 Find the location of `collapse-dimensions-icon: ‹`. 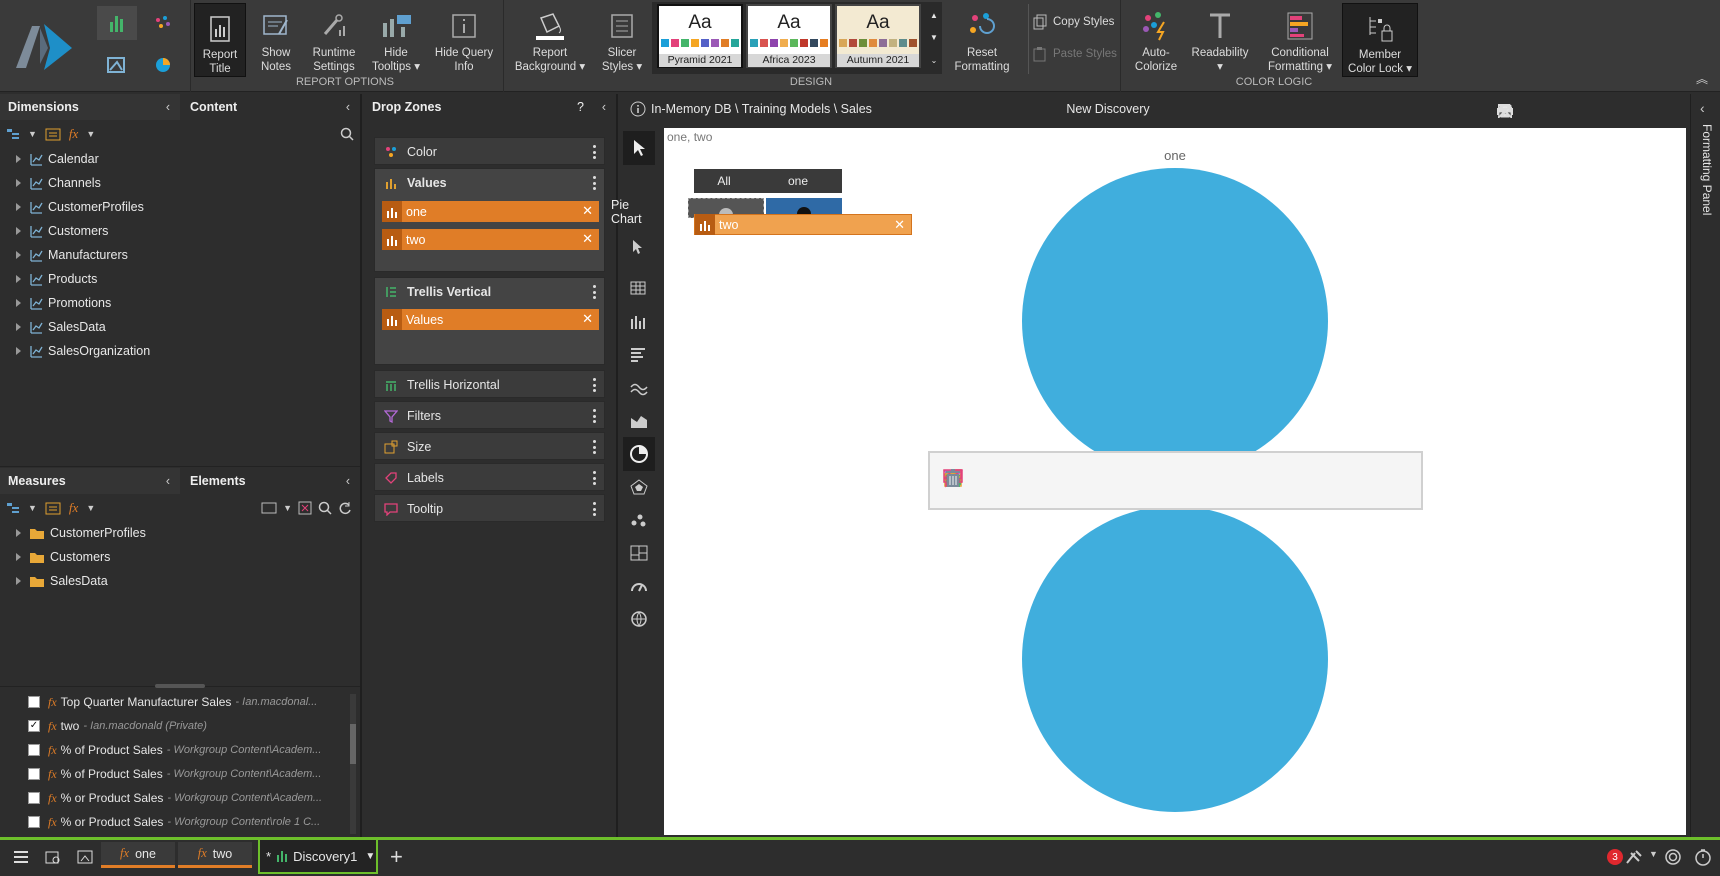

collapse-dimensions-icon: ‹ is located at coordinates (168, 107).